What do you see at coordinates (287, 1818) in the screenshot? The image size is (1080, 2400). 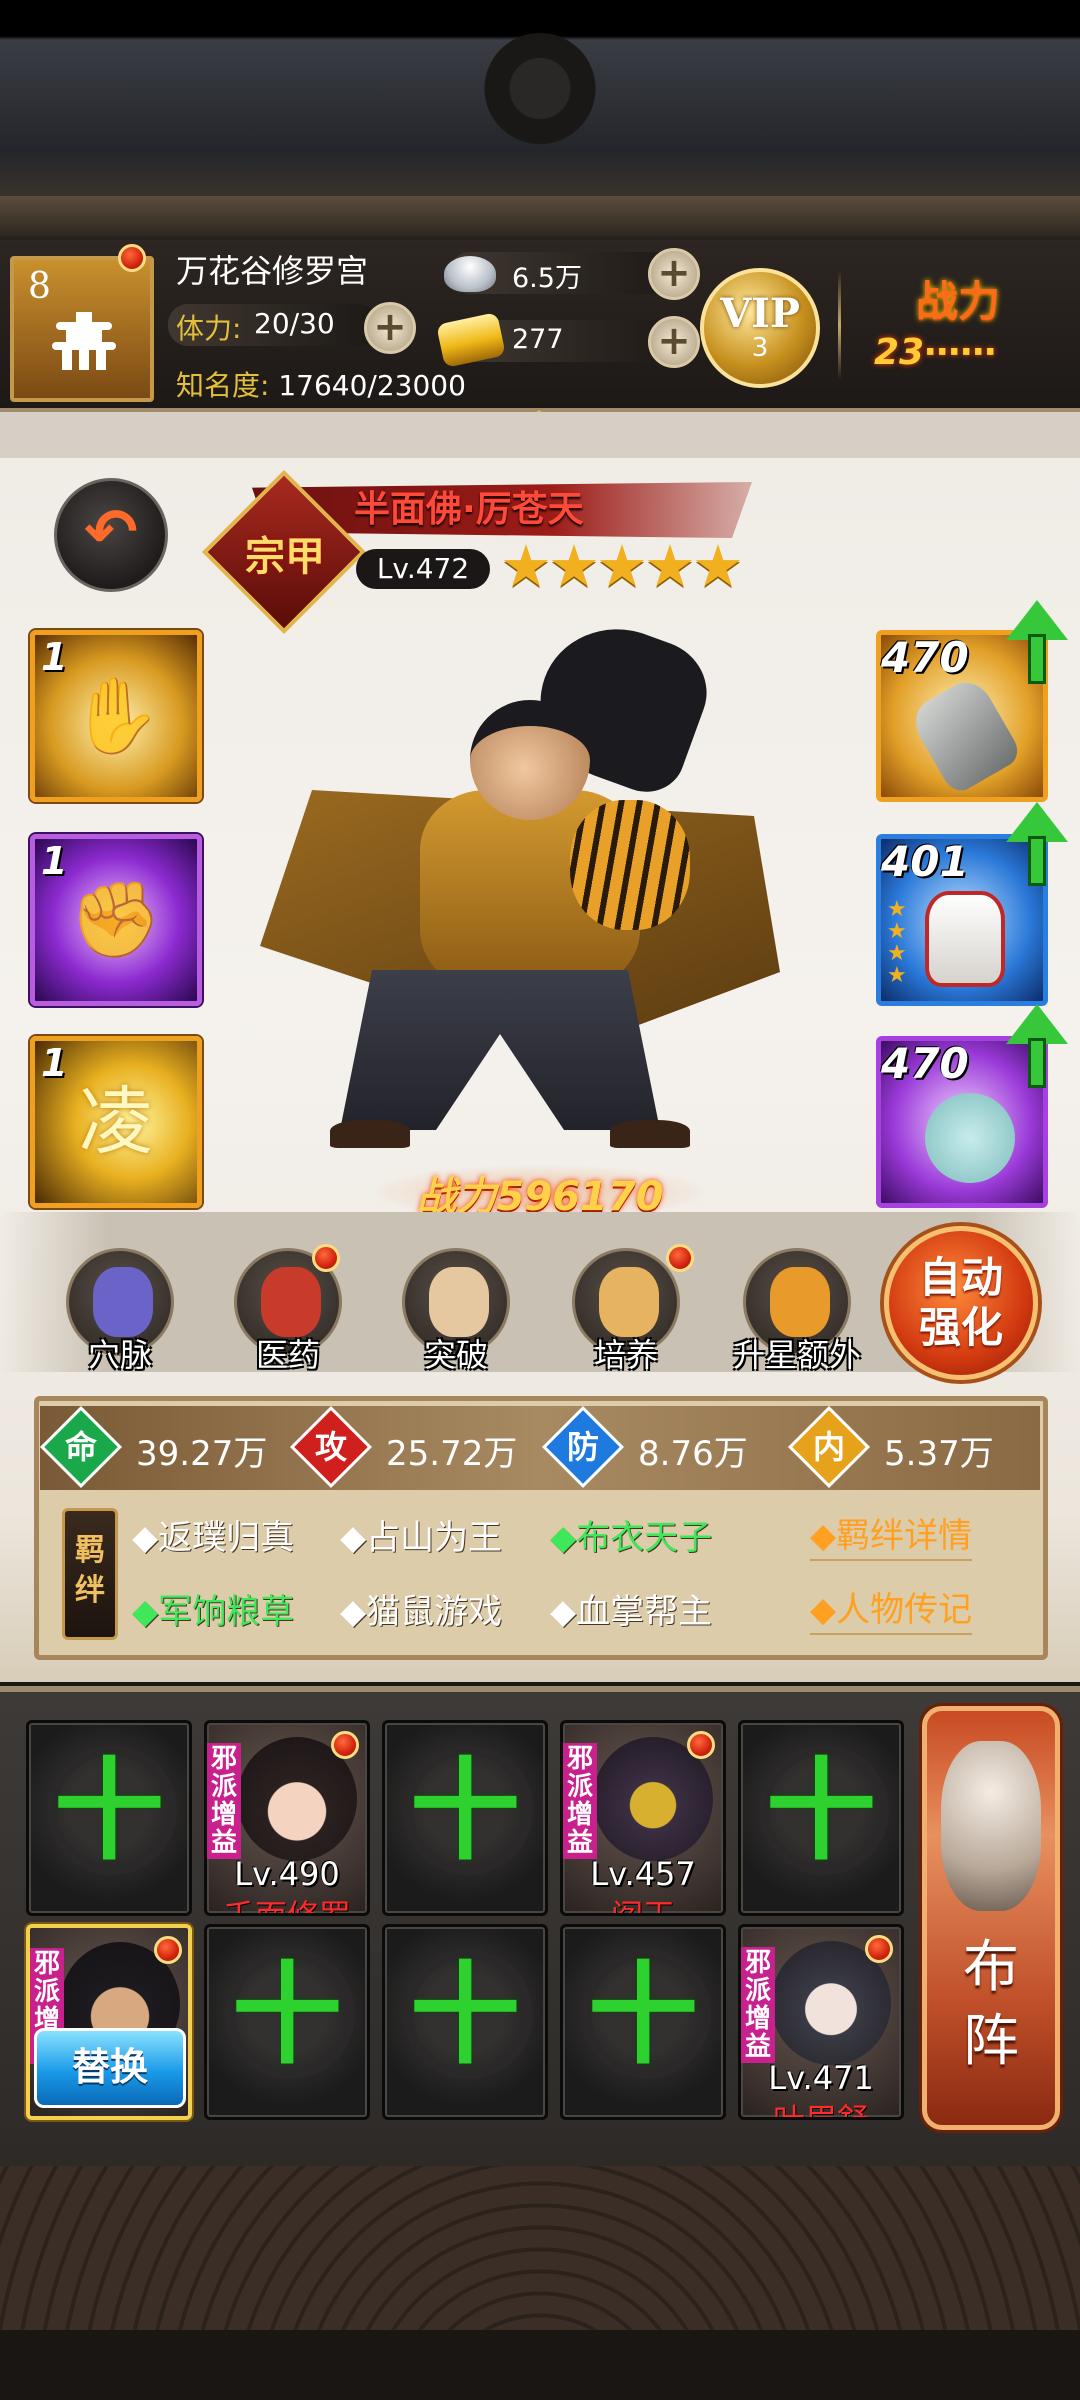 I see `formation-slot-hero: 邪派增益 Lv.490 千面修罗` at bounding box center [287, 1818].